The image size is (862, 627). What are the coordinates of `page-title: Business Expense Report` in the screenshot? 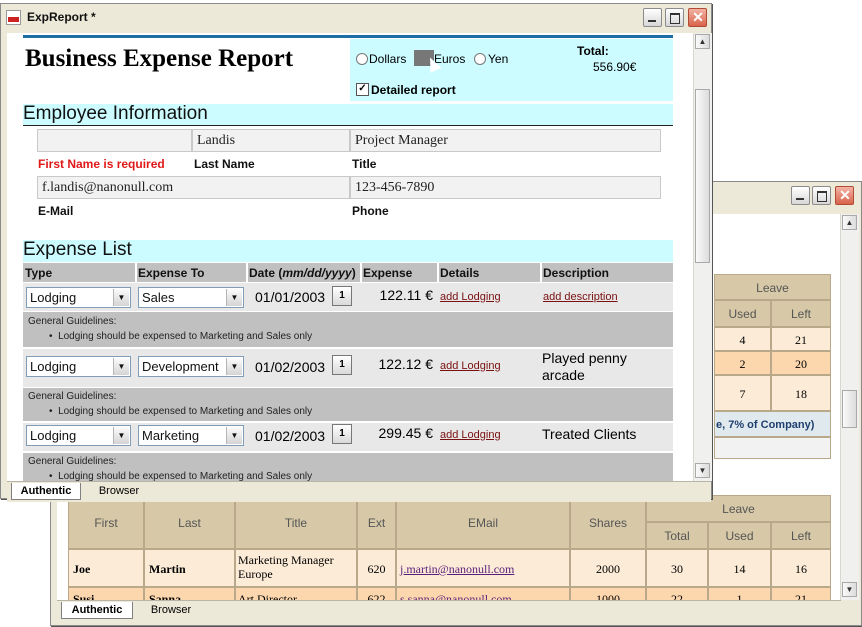 It's located at (159, 58).